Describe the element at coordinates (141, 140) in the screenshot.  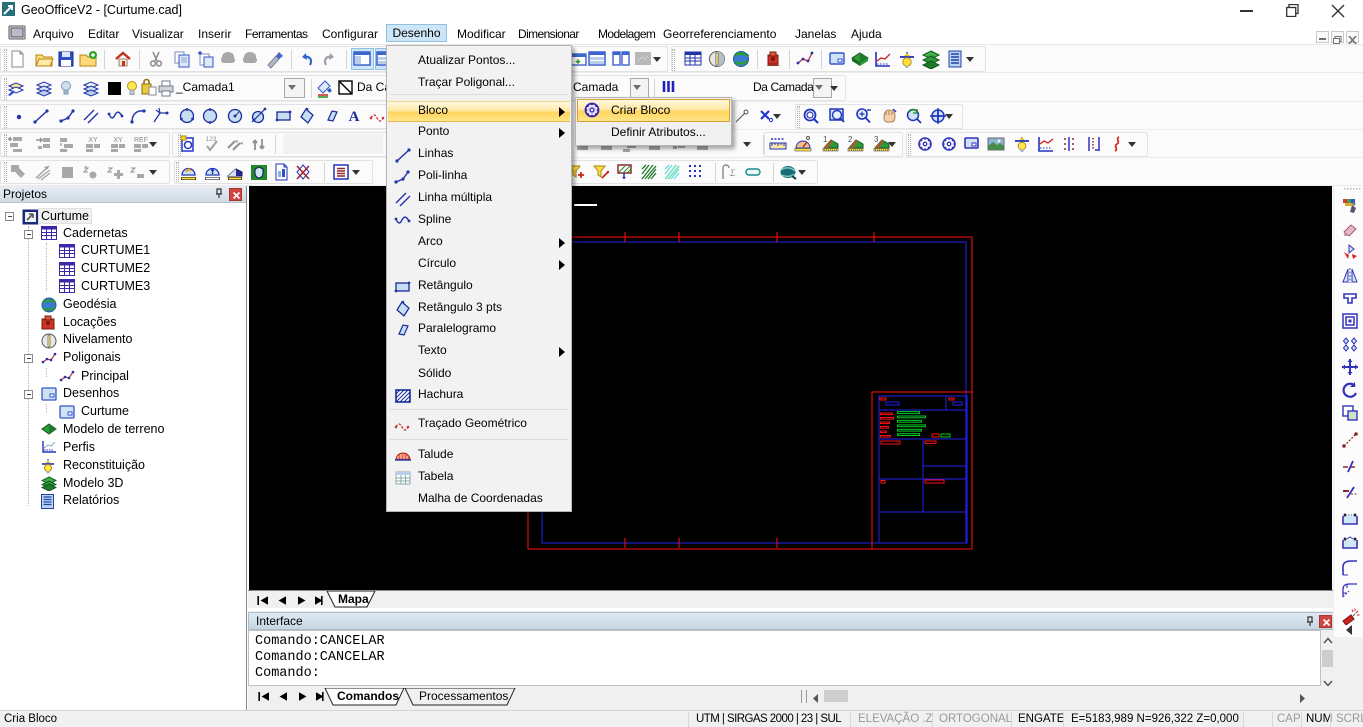
I see `svg-text: REF` at that location.